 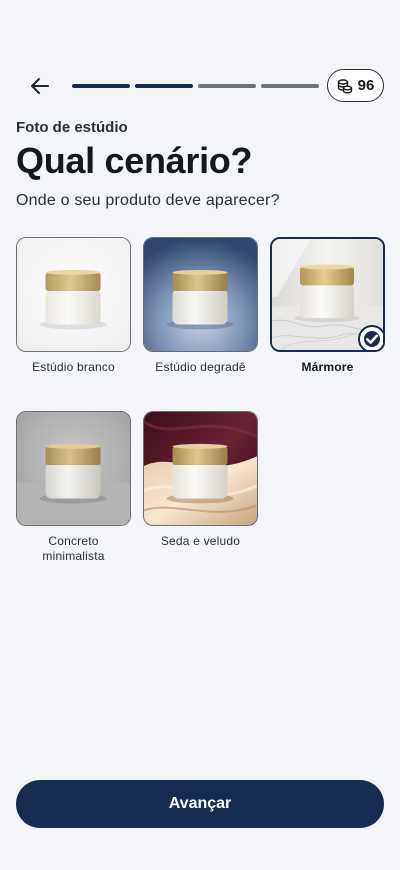 I want to click on credits-badge: 96, so click(x=355, y=85).